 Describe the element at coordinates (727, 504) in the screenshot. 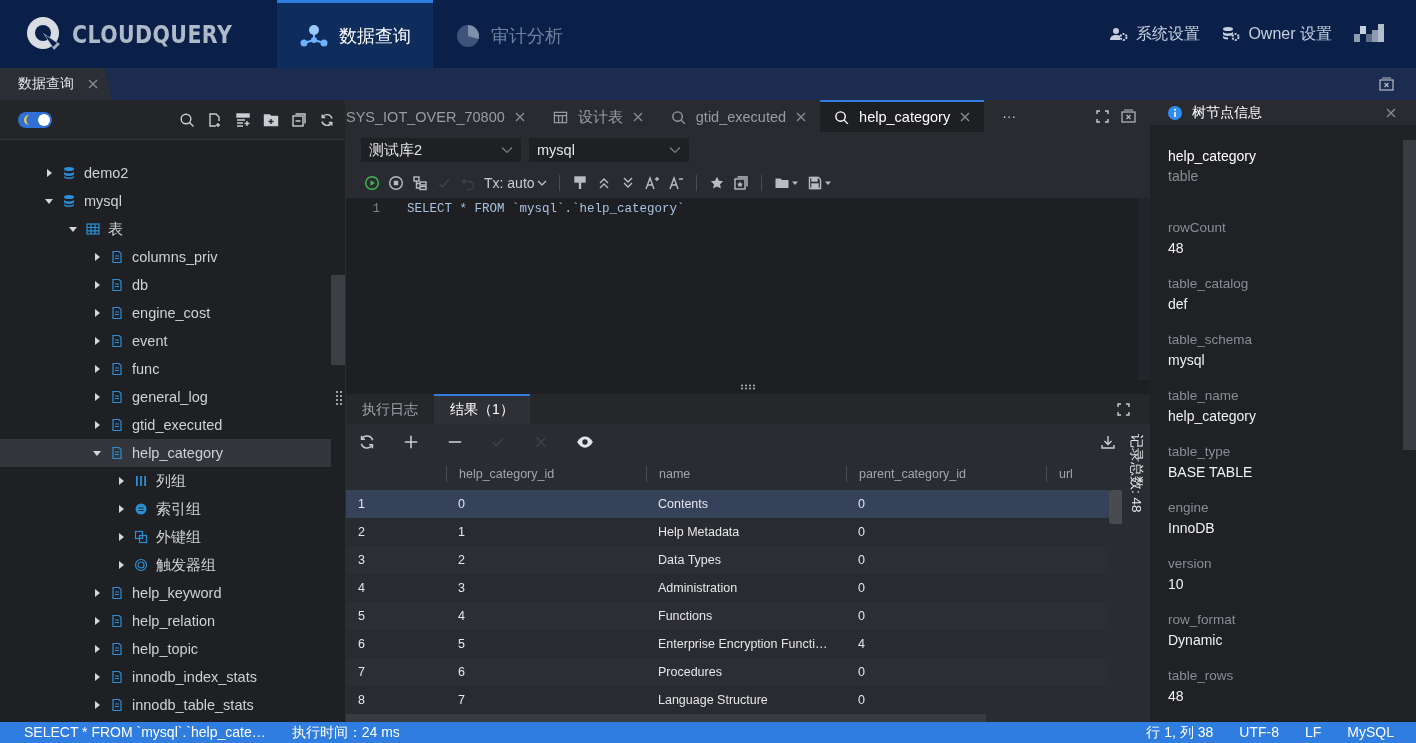

I see `table-row: 1 0 Contents 0` at that location.